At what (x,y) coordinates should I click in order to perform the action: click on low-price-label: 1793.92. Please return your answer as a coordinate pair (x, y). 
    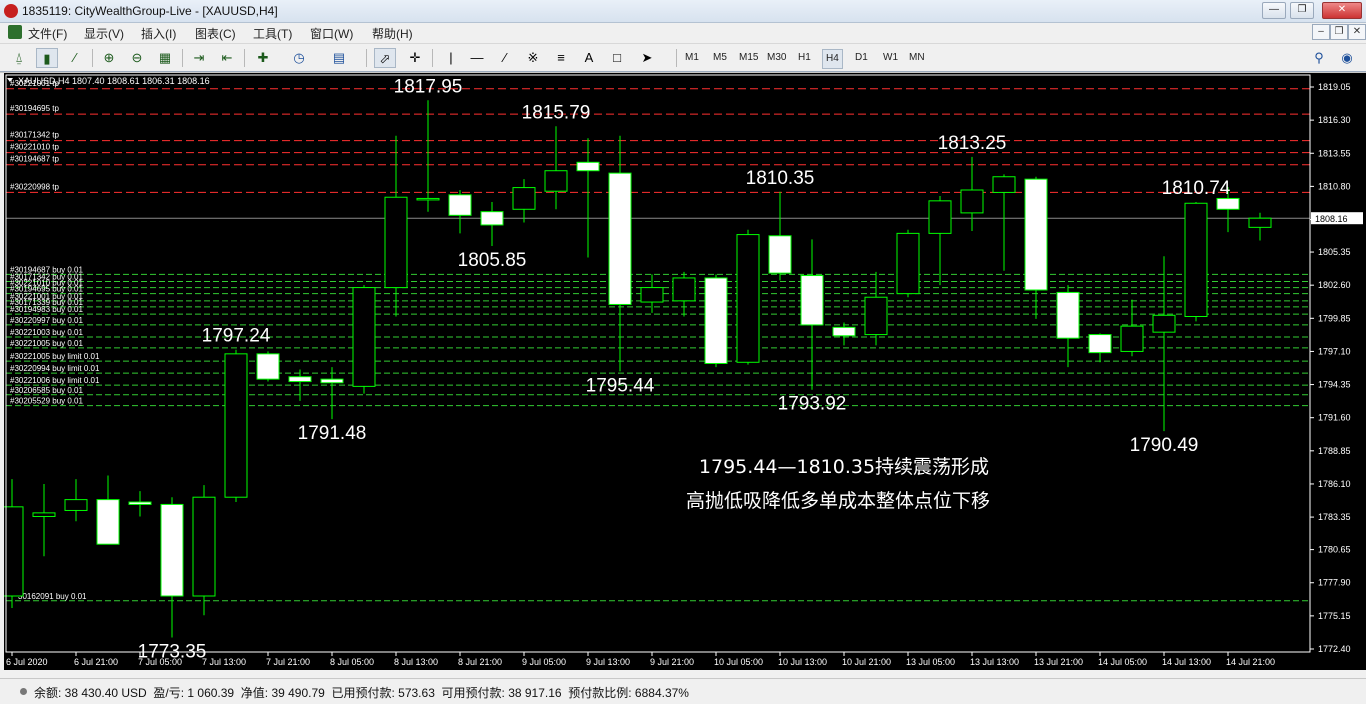
    Looking at the image, I should click on (812, 404).